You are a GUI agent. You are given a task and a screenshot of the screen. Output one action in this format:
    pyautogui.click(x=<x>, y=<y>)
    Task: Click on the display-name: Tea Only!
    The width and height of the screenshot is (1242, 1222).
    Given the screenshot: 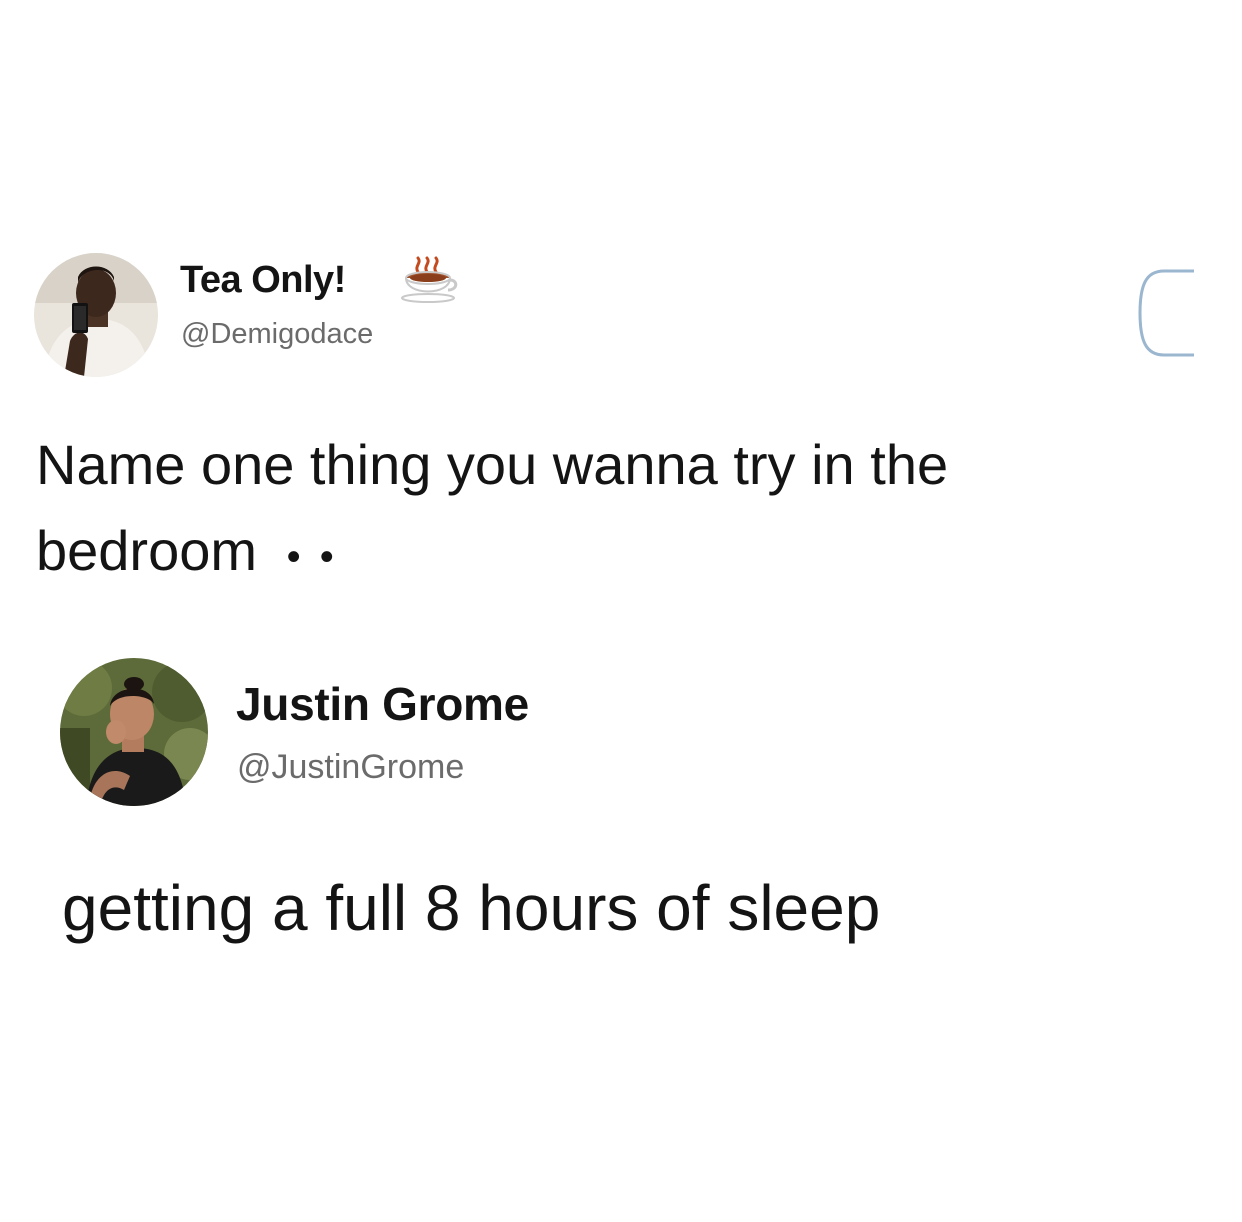 What is the action you would take?
    pyautogui.click(x=263, y=280)
    